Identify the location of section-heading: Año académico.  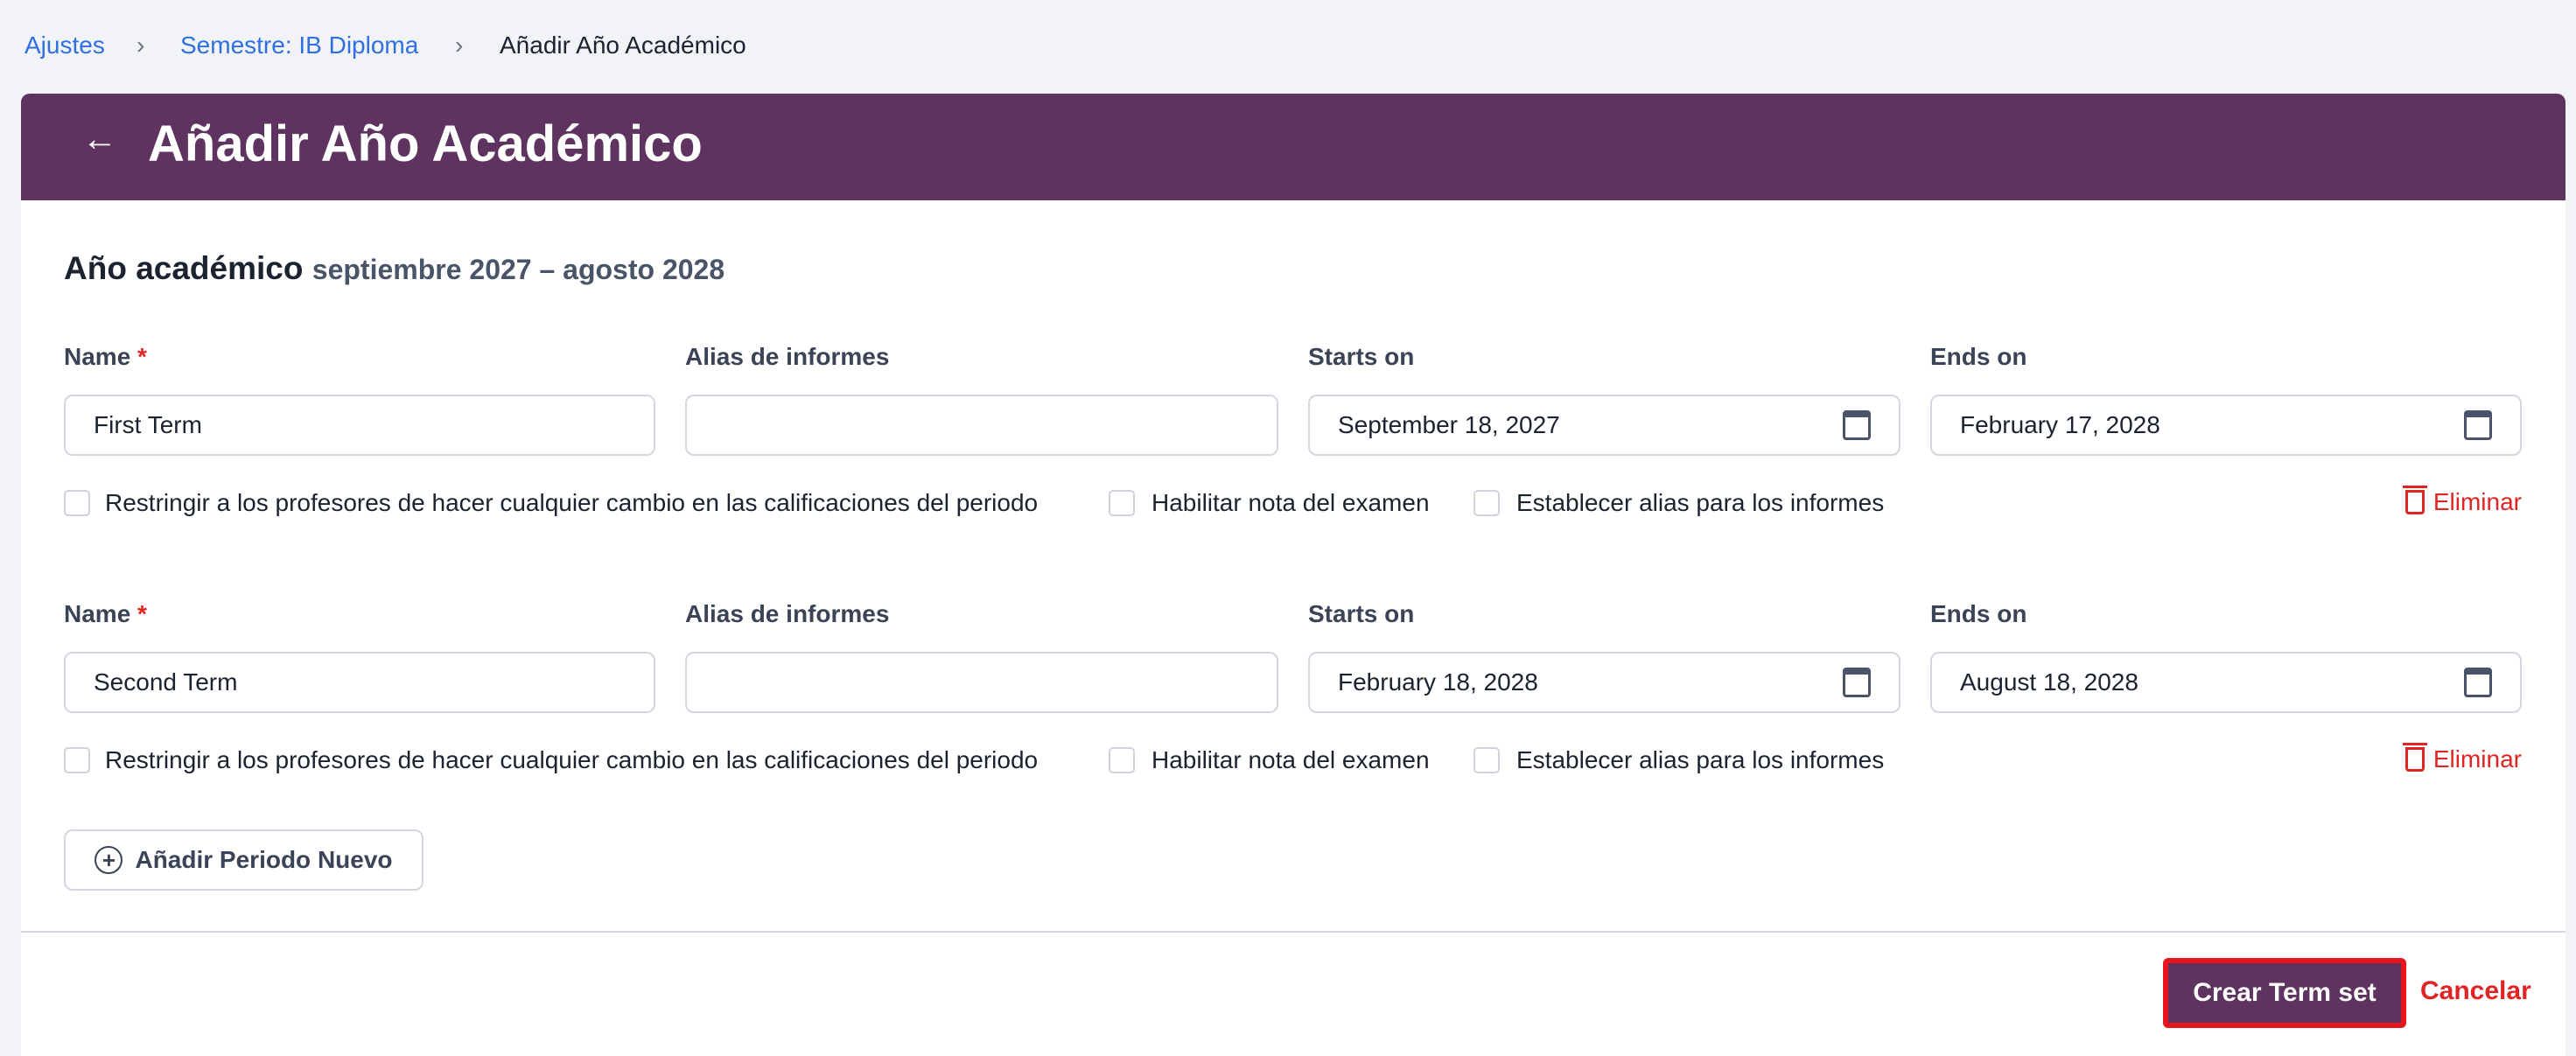
(184, 268).